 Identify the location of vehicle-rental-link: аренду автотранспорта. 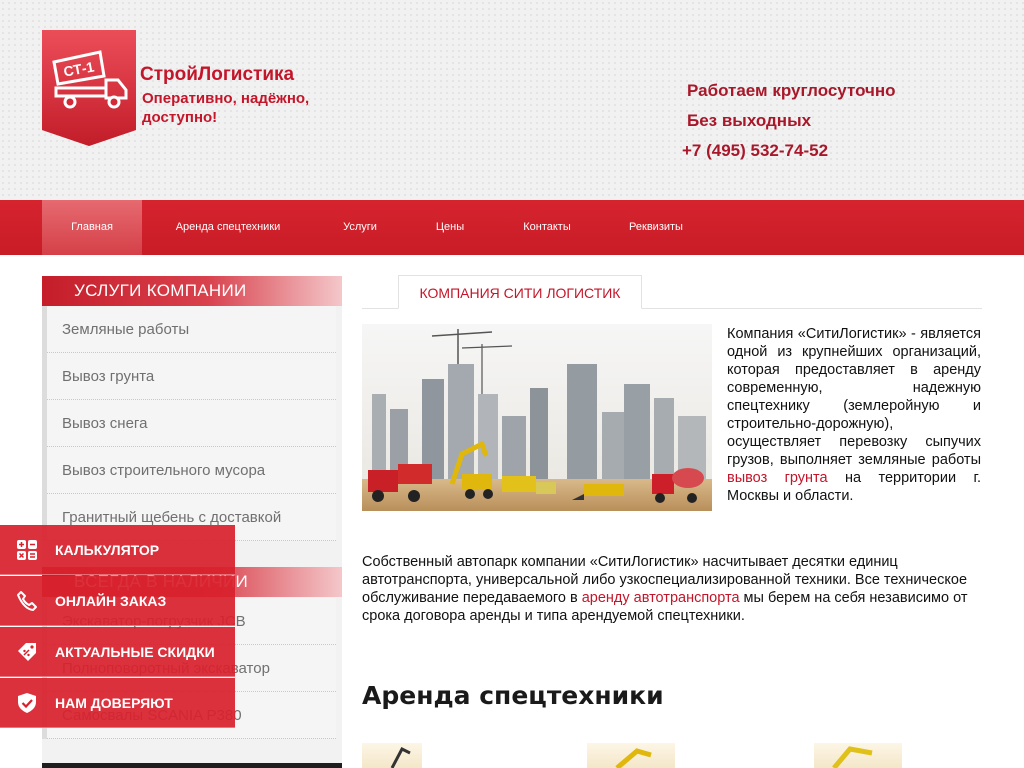
(661, 598).